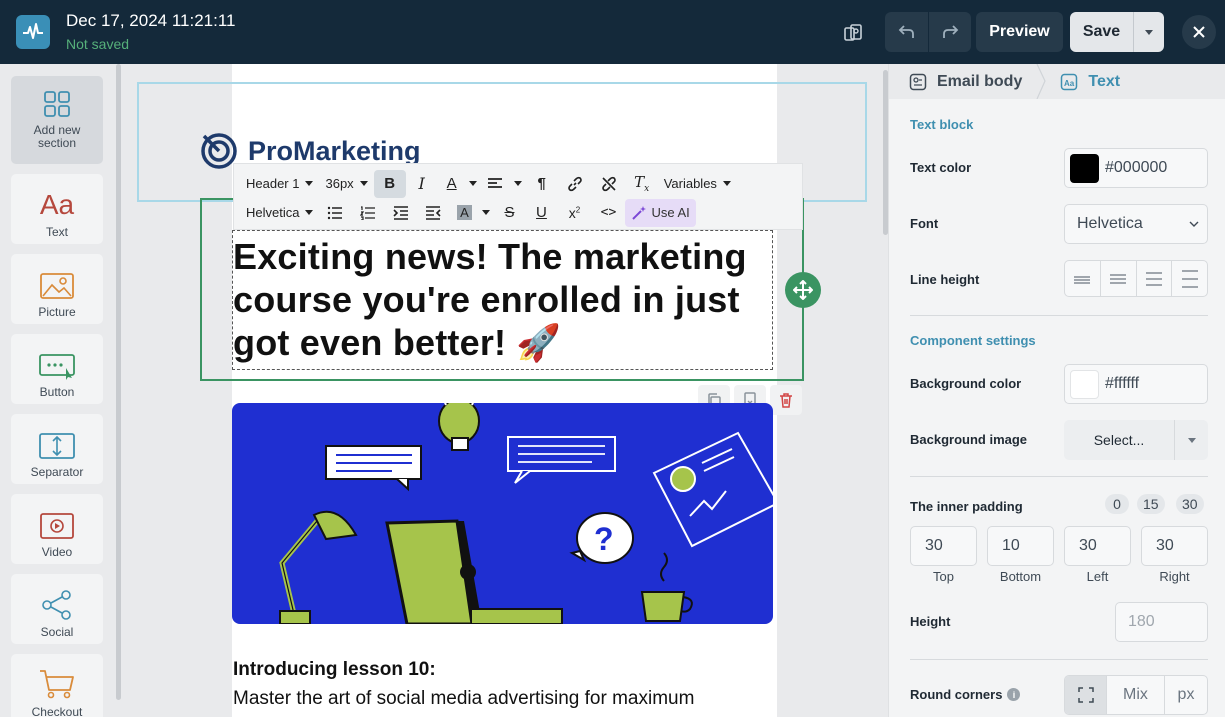 This screenshot has width=1225, height=717. I want to click on intro-title: Introducing lesson 10:, so click(334, 670).